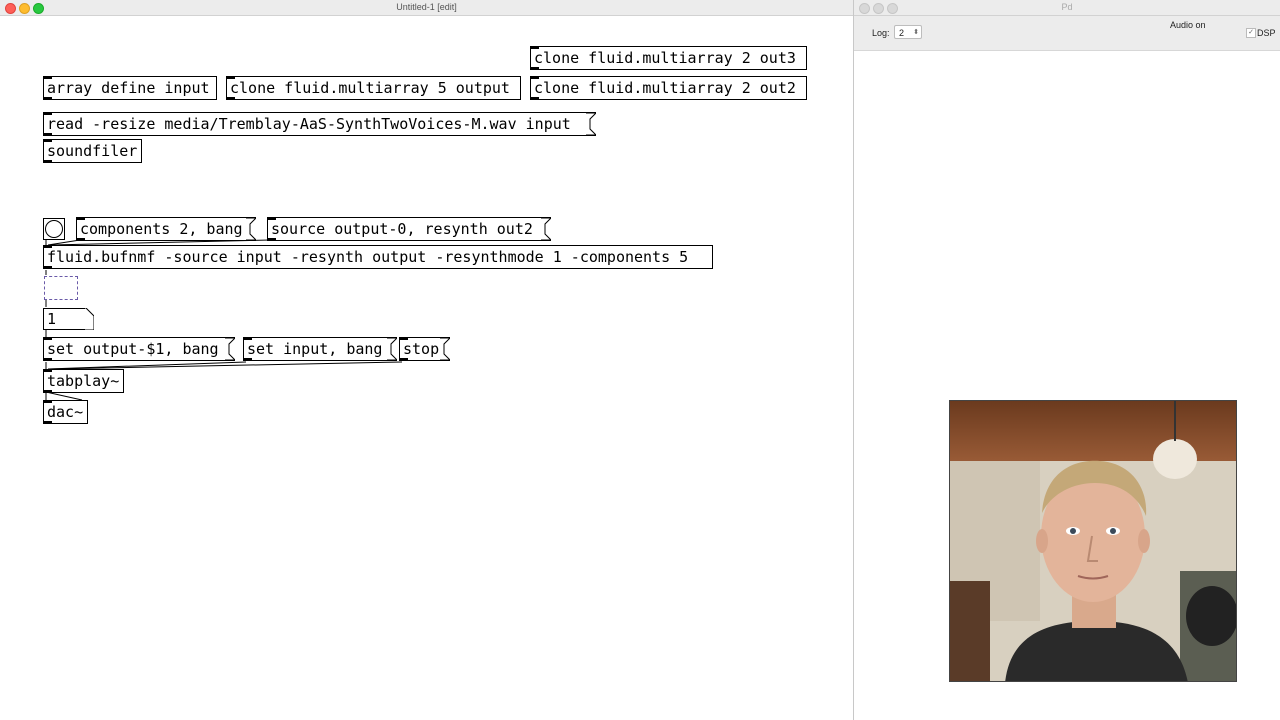  What do you see at coordinates (64, 396) in the screenshot?
I see `cord-tabplay-to-dac-right` at bounding box center [64, 396].